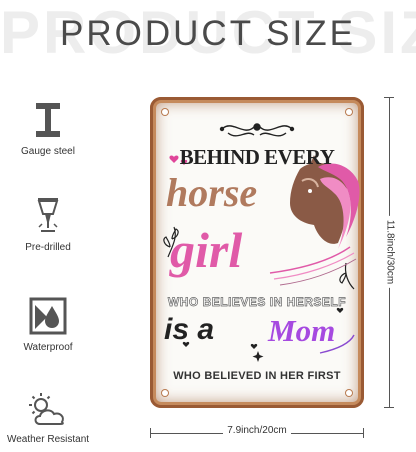 The width and height of the screenshot is (416, 452). Describe the element at coordinates (257, 430) in the screenshot. I see `width-label: 7.9inch/20cm` at that location.